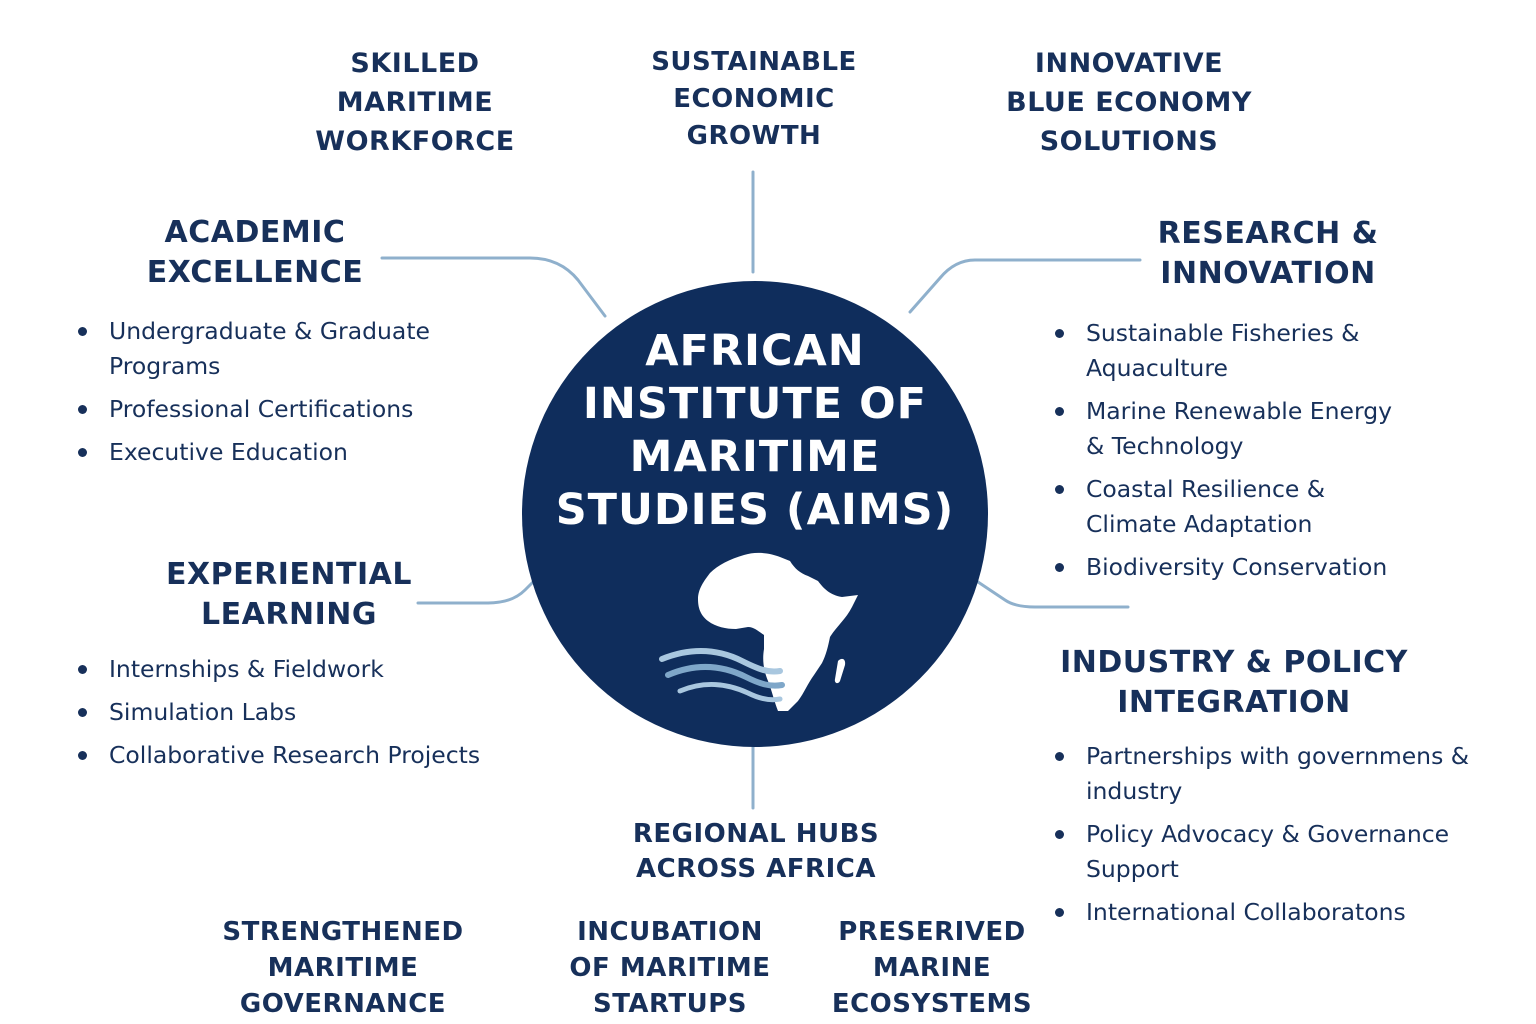 This screenshot has width=1536, height=1024. I want to click on pillar-research-title: RESEARCH & INNOVATION, so click(1268, 254).